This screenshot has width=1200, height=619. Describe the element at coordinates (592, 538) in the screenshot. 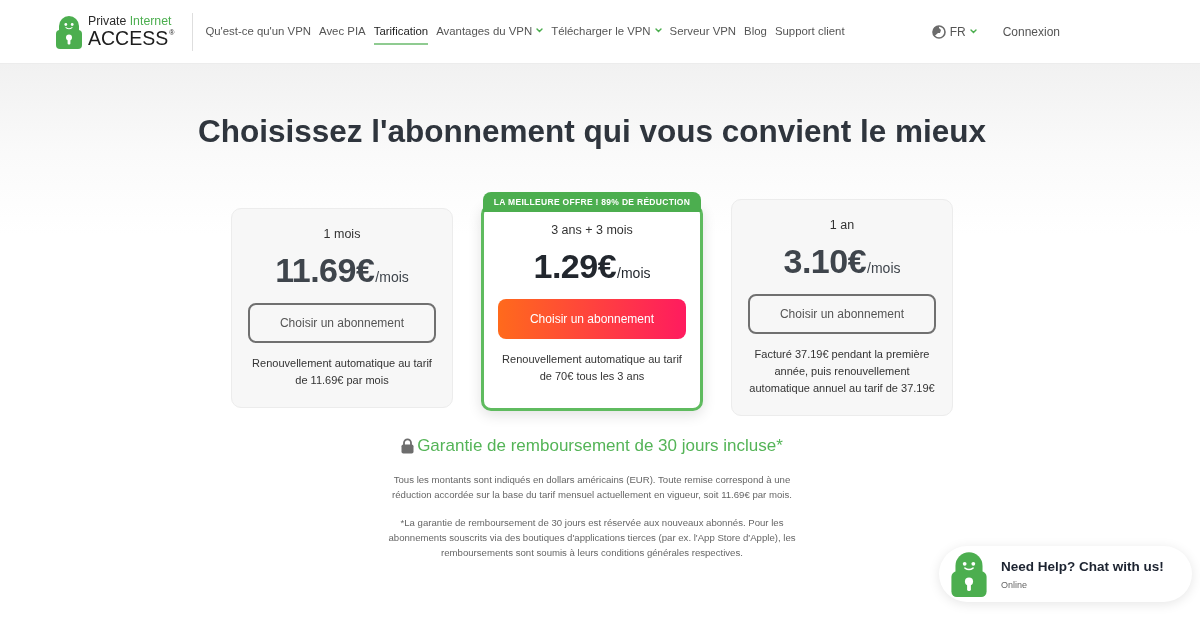

I see `fine-print: *La garantie de remboursement de 30 jours est réservée aux nouveaux abonnés. Pour les abonnements souscrits via des boutiques d'applications tierces (par ex. l'App Store d'Apple), les remboursements sont soumis à leurs conditions générales respectives.` at that location.